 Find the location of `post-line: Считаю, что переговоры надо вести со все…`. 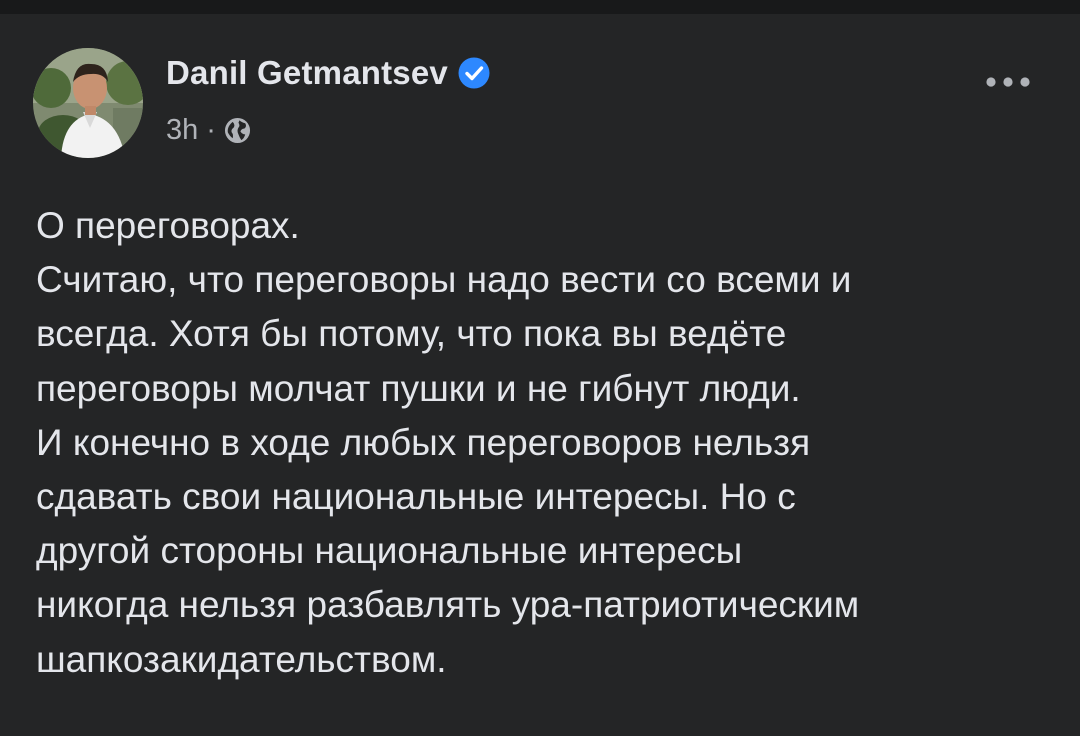

post-line: Считаю, что переговоры надо вести со все… is located at coordinates (444, 280).